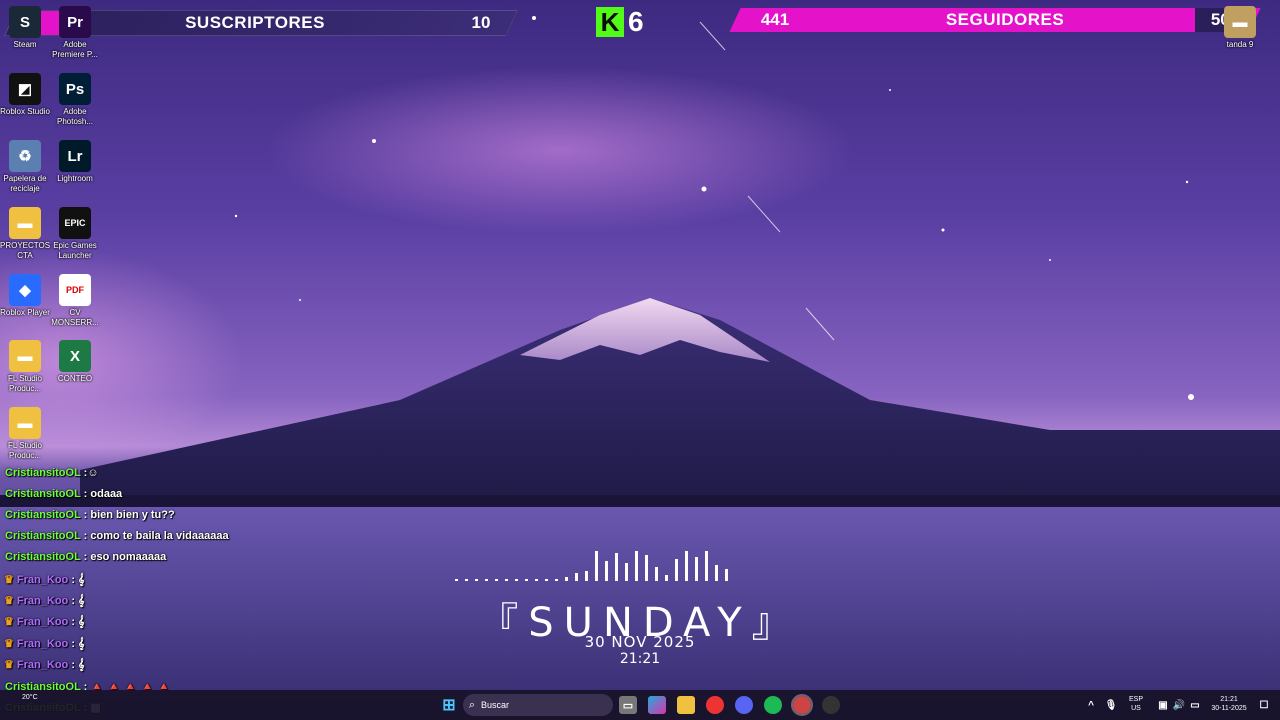 The height and width of the screenshot is (720, 1280). What do you see at coordinates (25, 290) in the screenshot?
I see `app-icon: ◆` at bounding box center [25, 290].